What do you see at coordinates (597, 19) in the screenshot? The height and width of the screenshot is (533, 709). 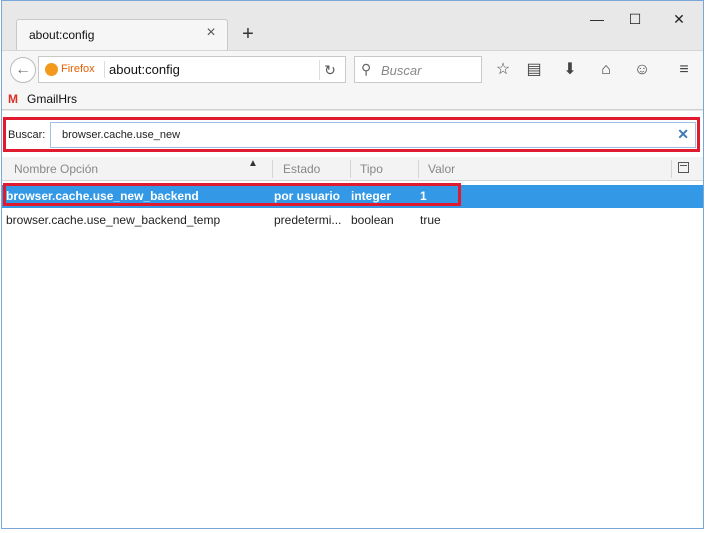 I see `minimize-button: —` at bounding box center [597, 19].